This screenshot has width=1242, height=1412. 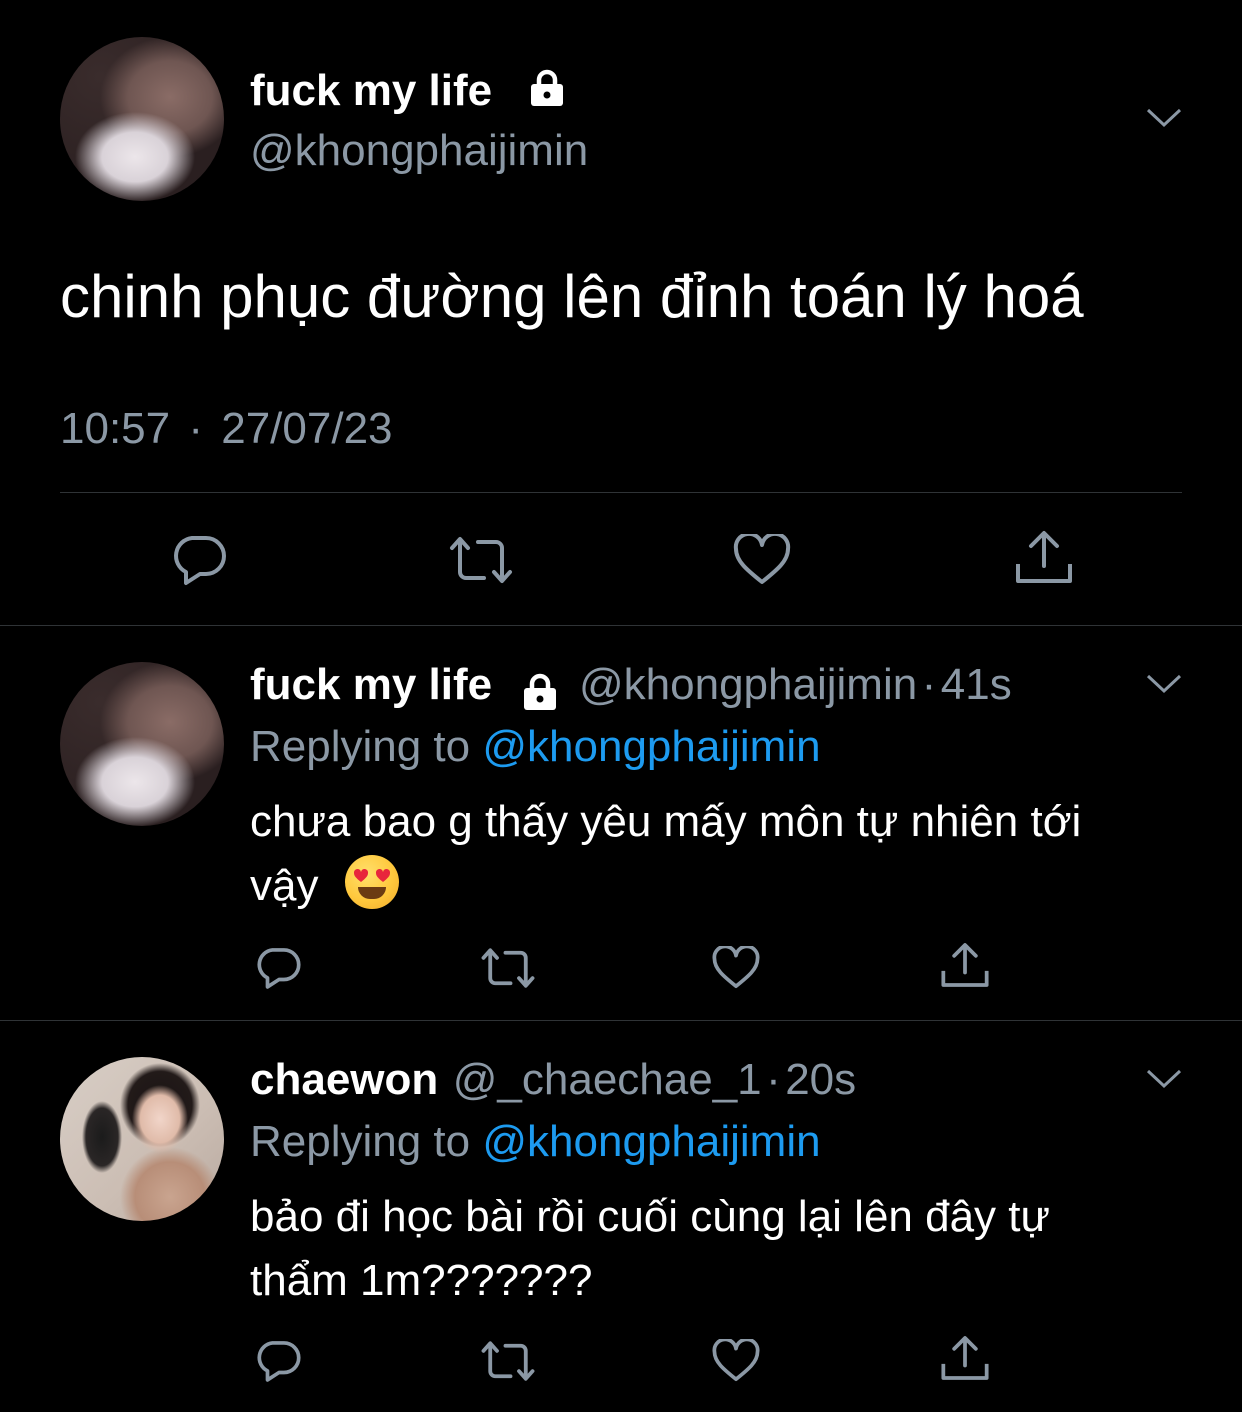 What do you see at coordinates (421, 1280) in the screenshot?
I see `tweet-text-line: thẩm 1m???????` at bounding box center [421, 1280].